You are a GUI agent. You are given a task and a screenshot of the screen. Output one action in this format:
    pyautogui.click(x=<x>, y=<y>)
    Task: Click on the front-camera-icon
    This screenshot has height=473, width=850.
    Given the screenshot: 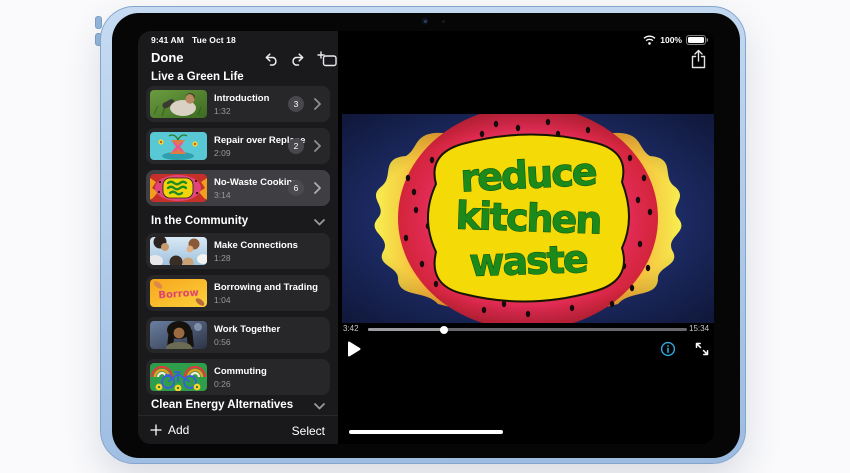 What is the action you would take?
    pyautogui.click(x=425, y=21)
    